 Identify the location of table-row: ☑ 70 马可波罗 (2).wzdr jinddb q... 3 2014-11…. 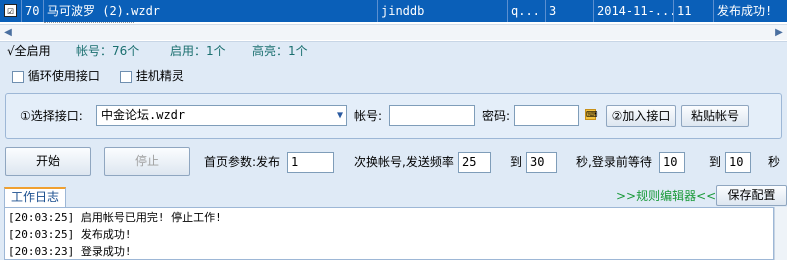
(393, 11).